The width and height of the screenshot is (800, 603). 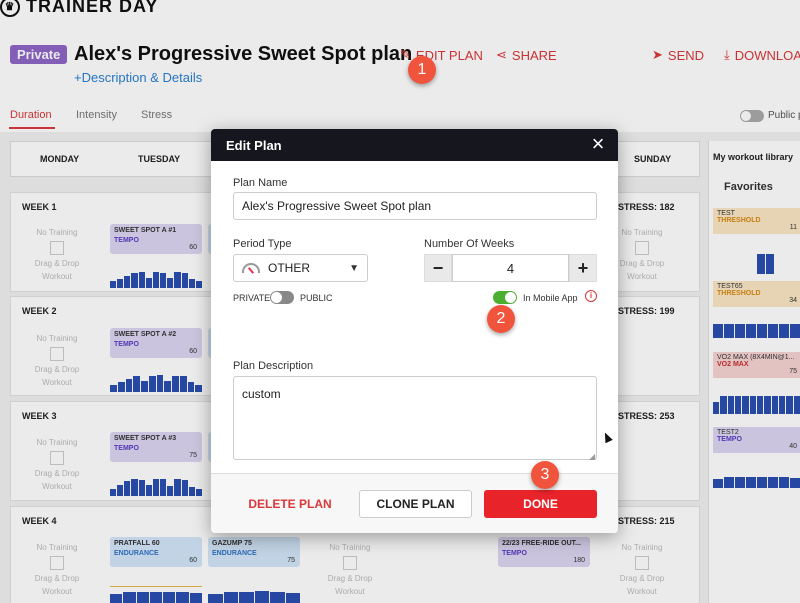 What do you see at coordinates (262, 244) in the screenshot?
I see `period-type-label: Period Type` at bounding box center [262, 244].